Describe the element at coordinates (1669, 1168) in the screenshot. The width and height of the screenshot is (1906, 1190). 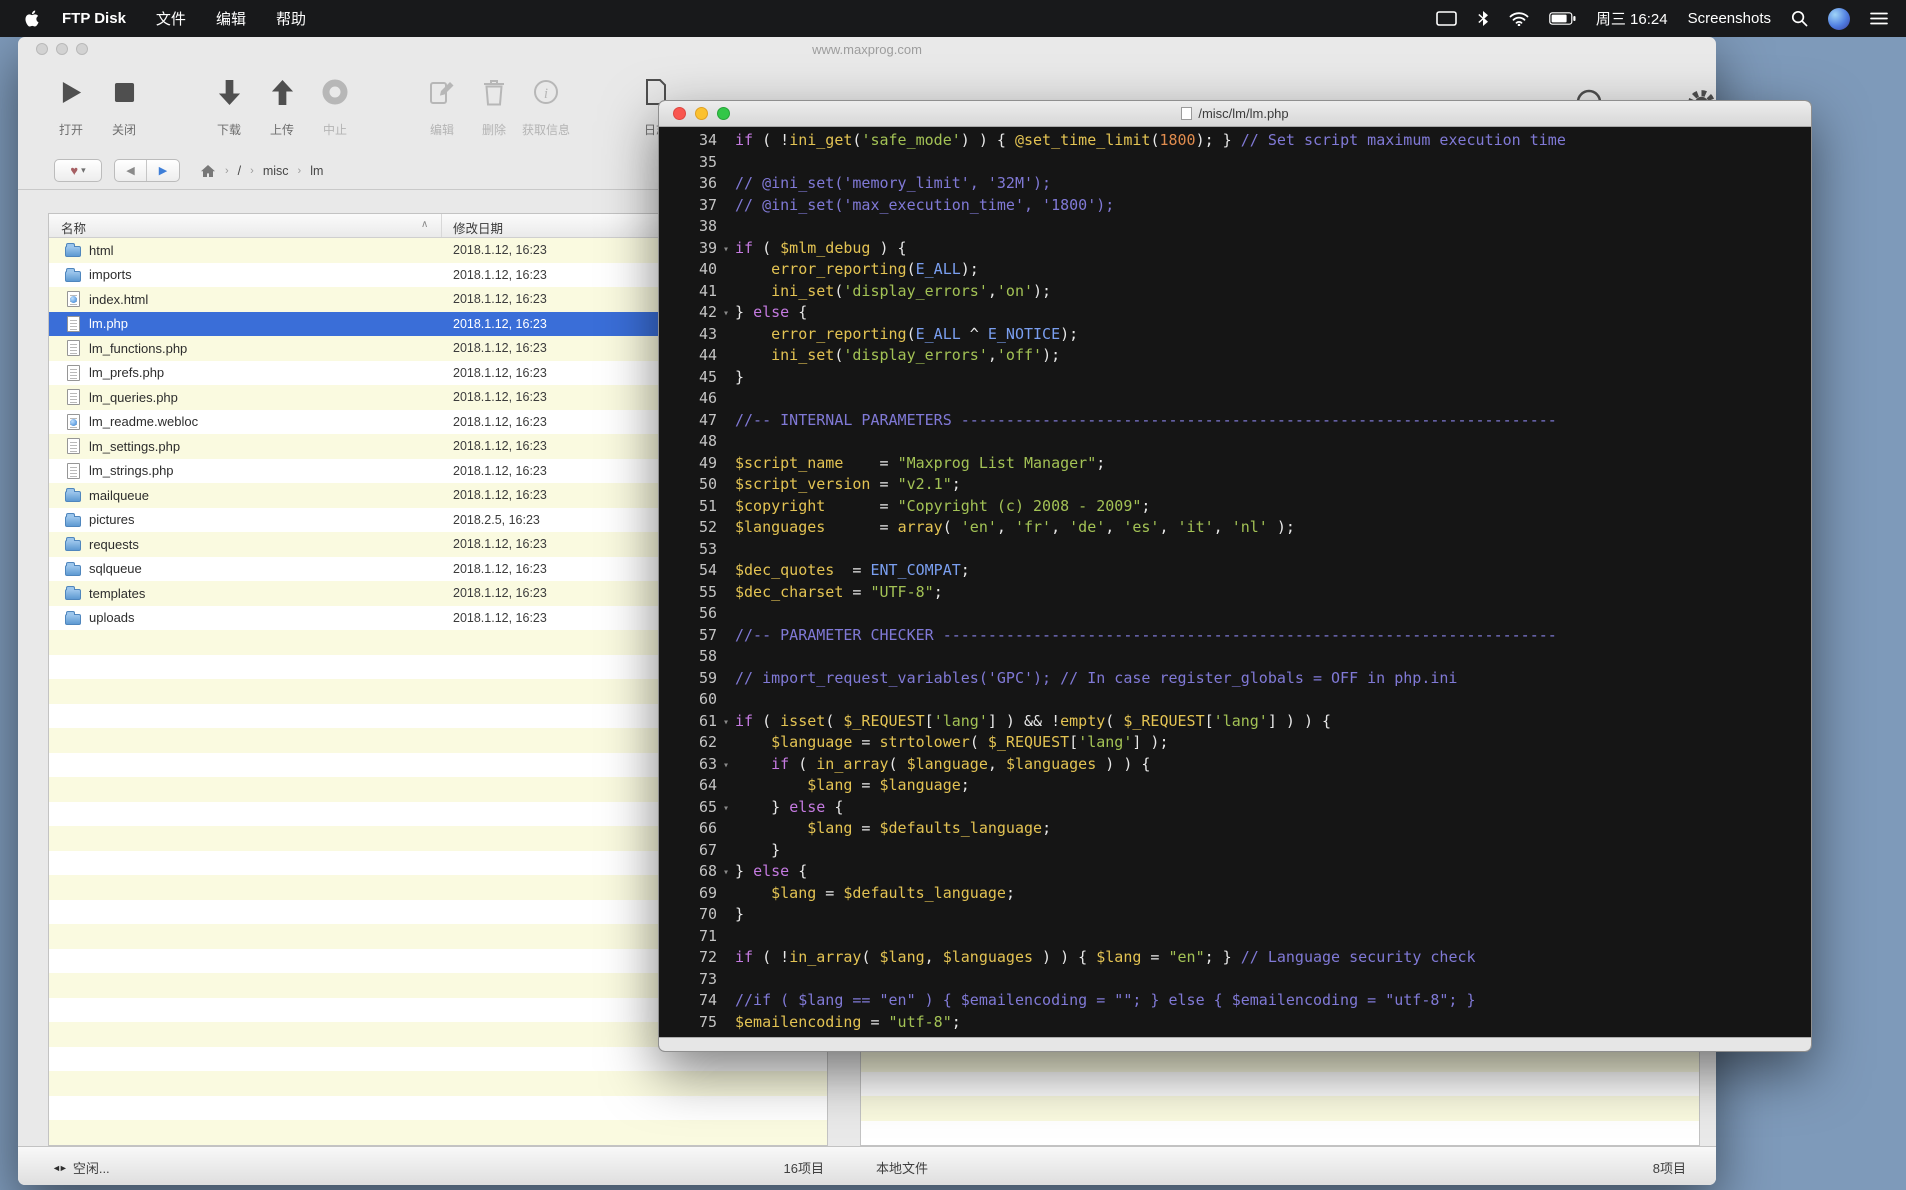
I see `right-pane-item-count: 8项目` at that location.